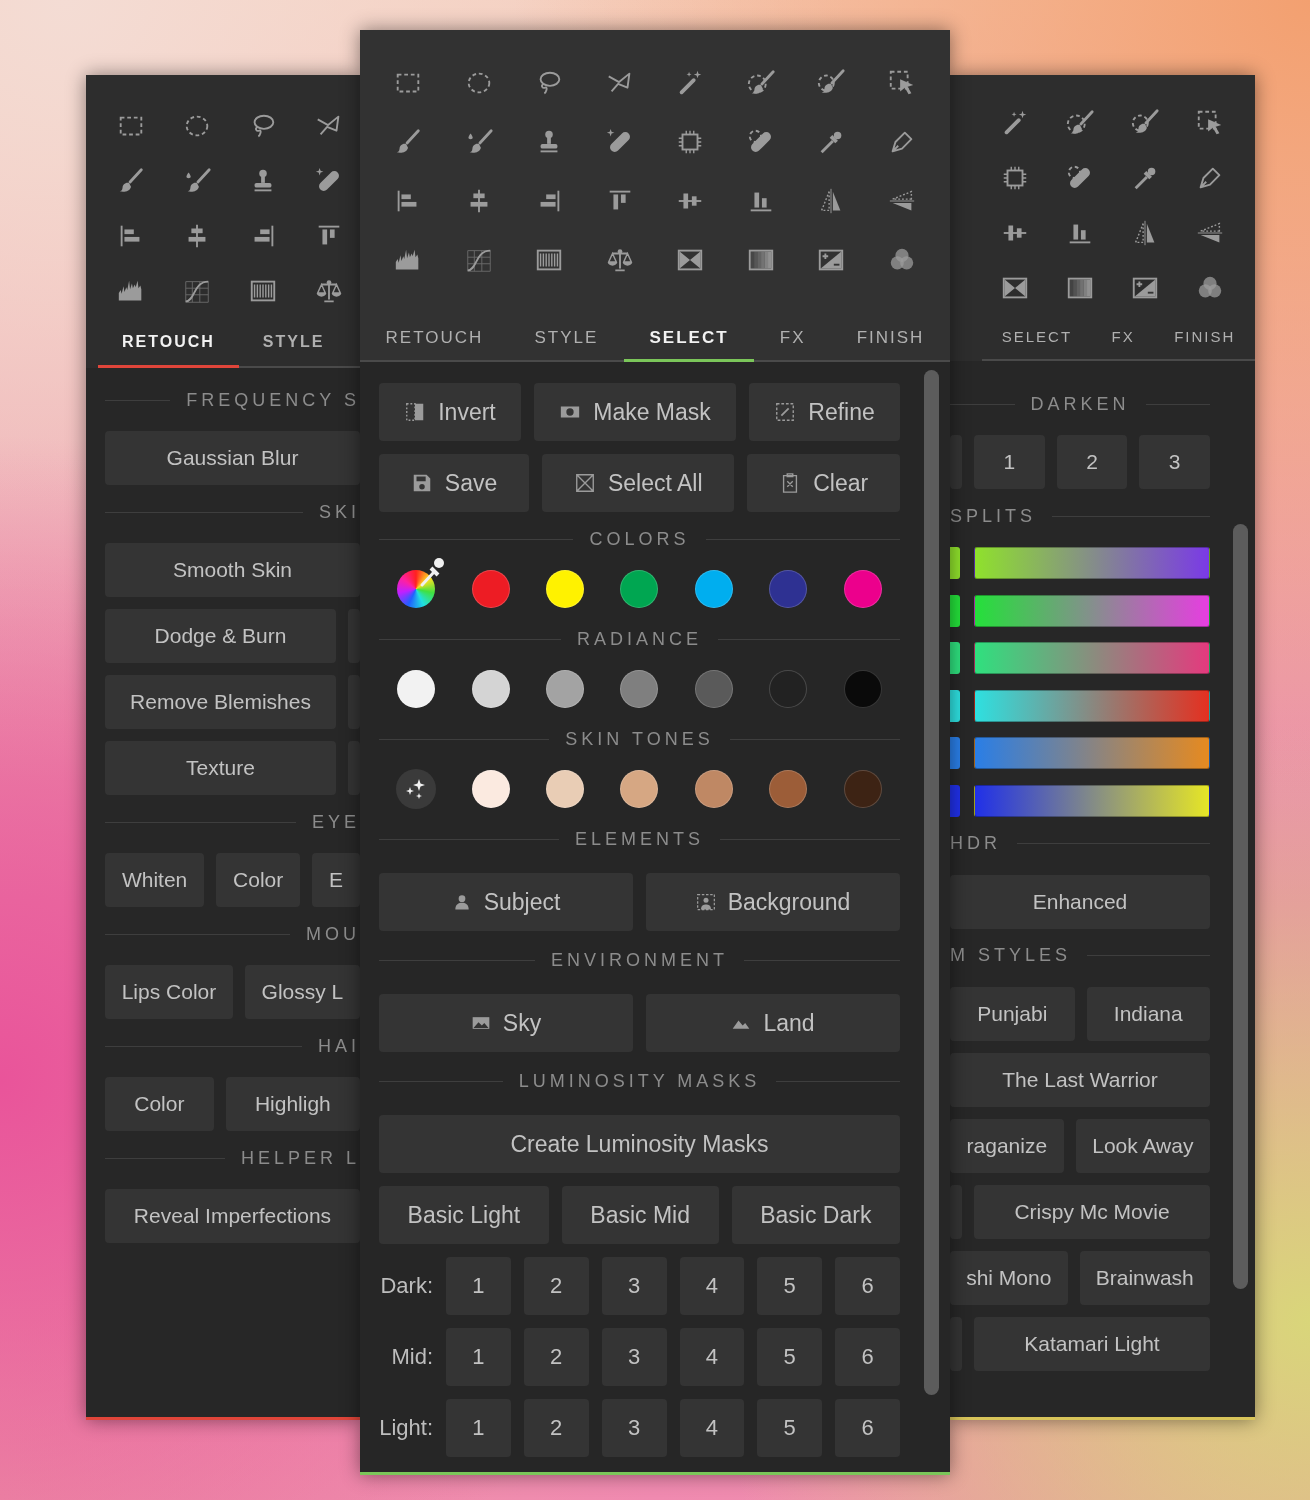 This screenshot has height=1500, width=1310. I want to click on preset-button: Indiana, so click(1148, 1013).